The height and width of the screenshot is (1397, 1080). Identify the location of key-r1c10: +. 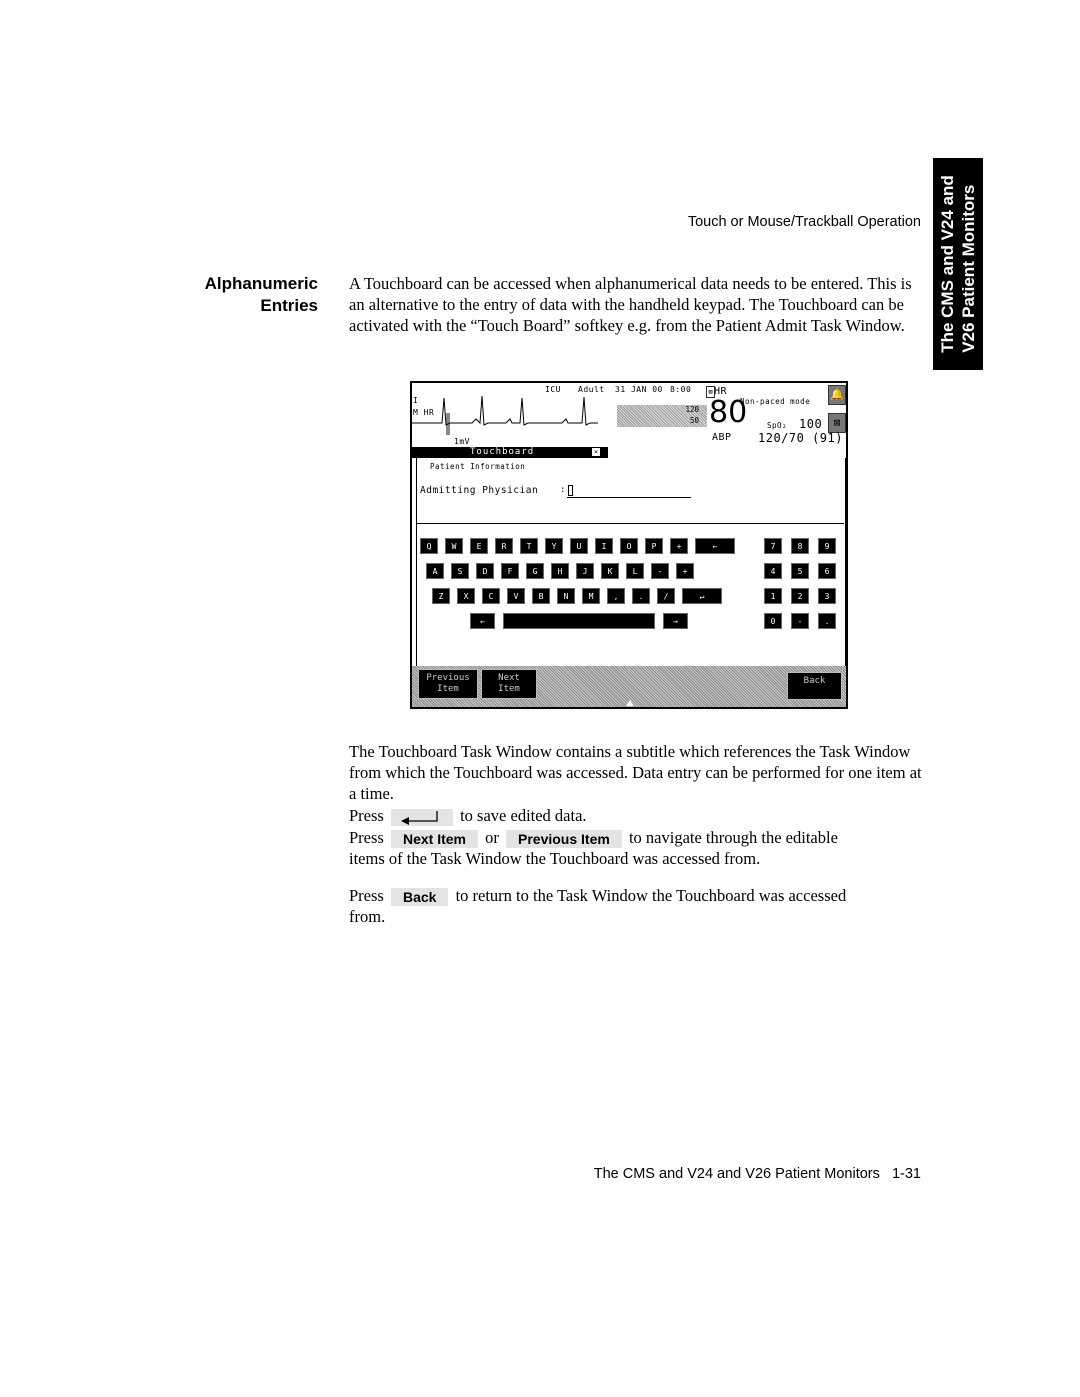
(685, 571).